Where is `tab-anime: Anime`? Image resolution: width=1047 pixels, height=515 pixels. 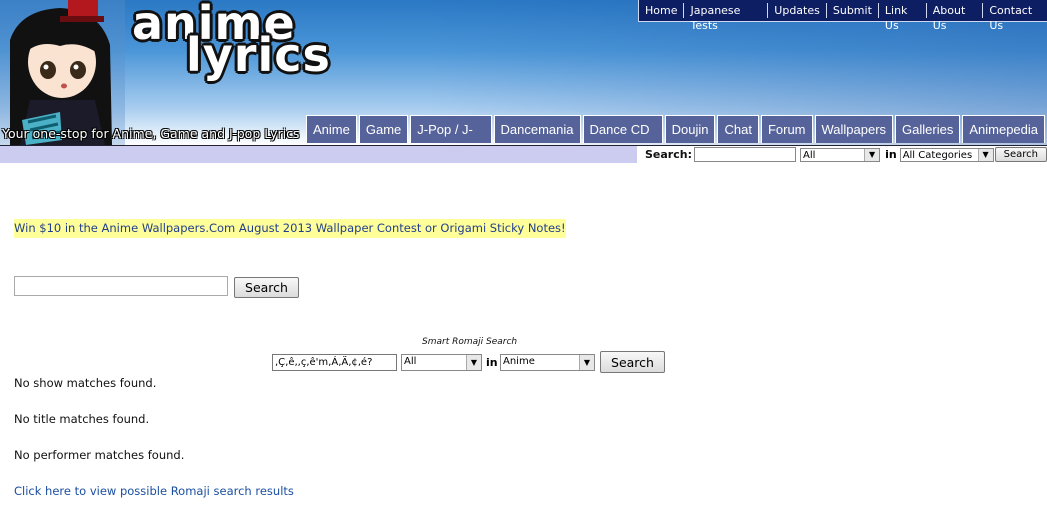 tab-anime: Anime is located at coordinates (331, 129).